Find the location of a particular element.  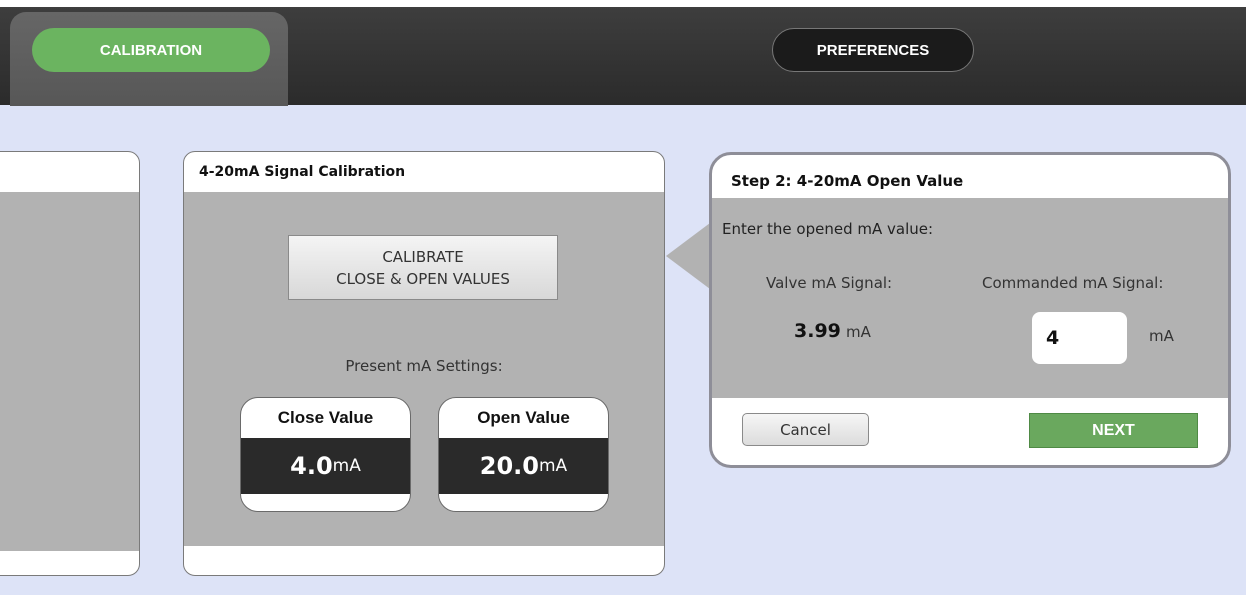

cancel-button: Cancel is located at coordinates (805, 429).